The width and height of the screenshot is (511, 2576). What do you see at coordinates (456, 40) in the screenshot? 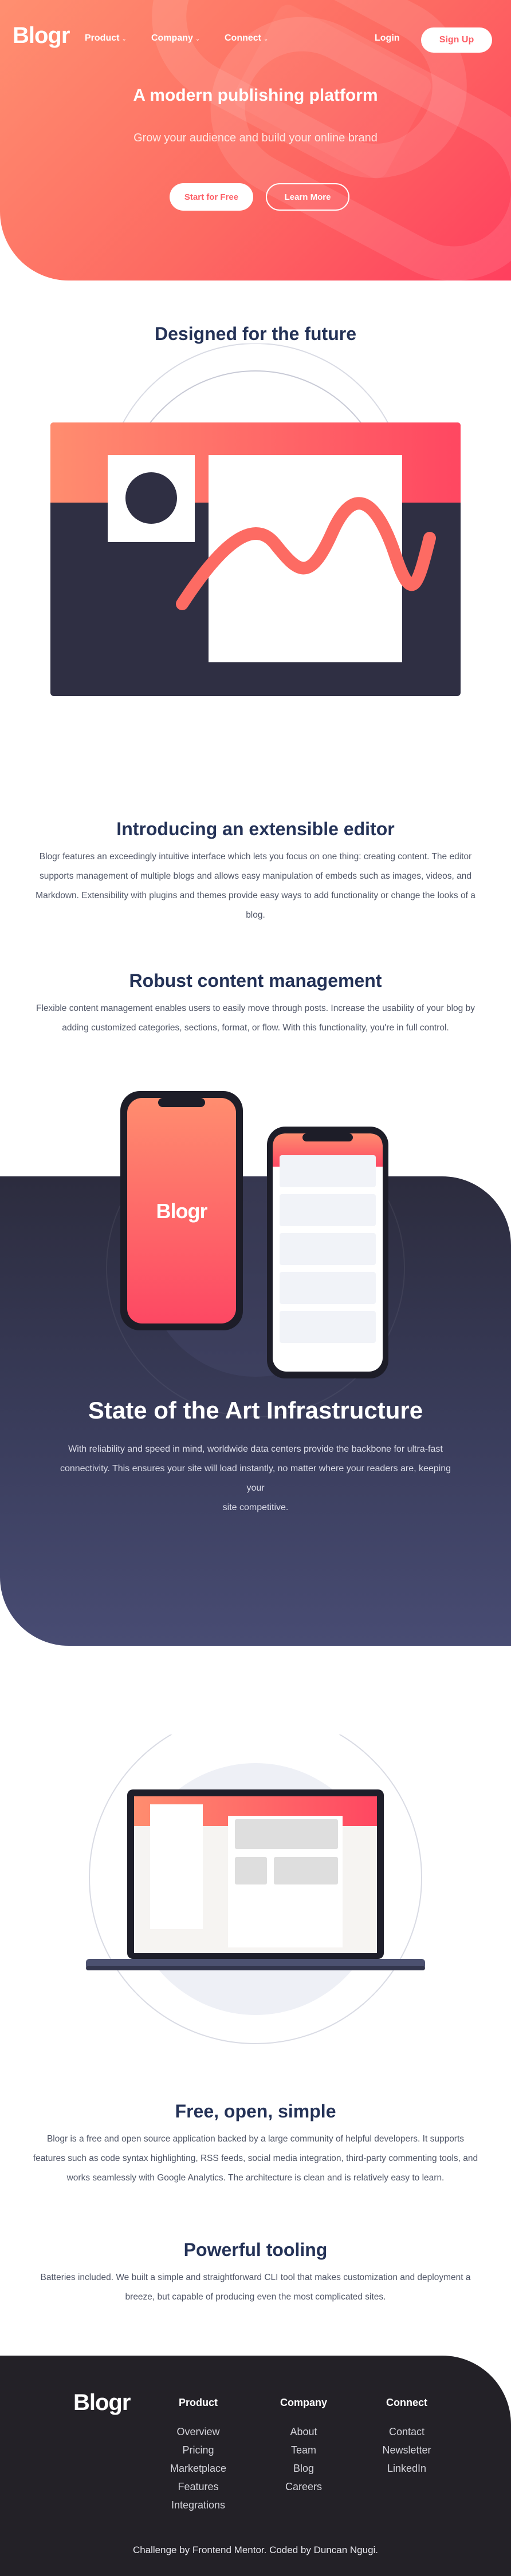
I see `signup-button: Sign Up` at bounding box center [456, 40].